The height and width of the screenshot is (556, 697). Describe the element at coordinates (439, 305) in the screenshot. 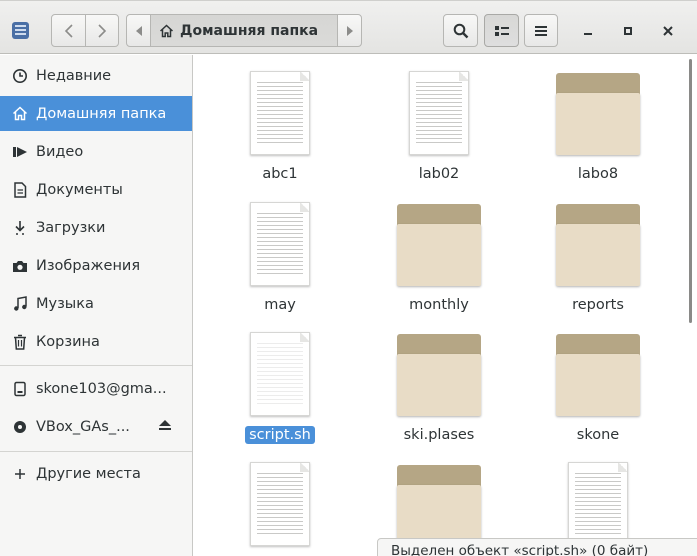

I see `file-name: monthly` at that location.